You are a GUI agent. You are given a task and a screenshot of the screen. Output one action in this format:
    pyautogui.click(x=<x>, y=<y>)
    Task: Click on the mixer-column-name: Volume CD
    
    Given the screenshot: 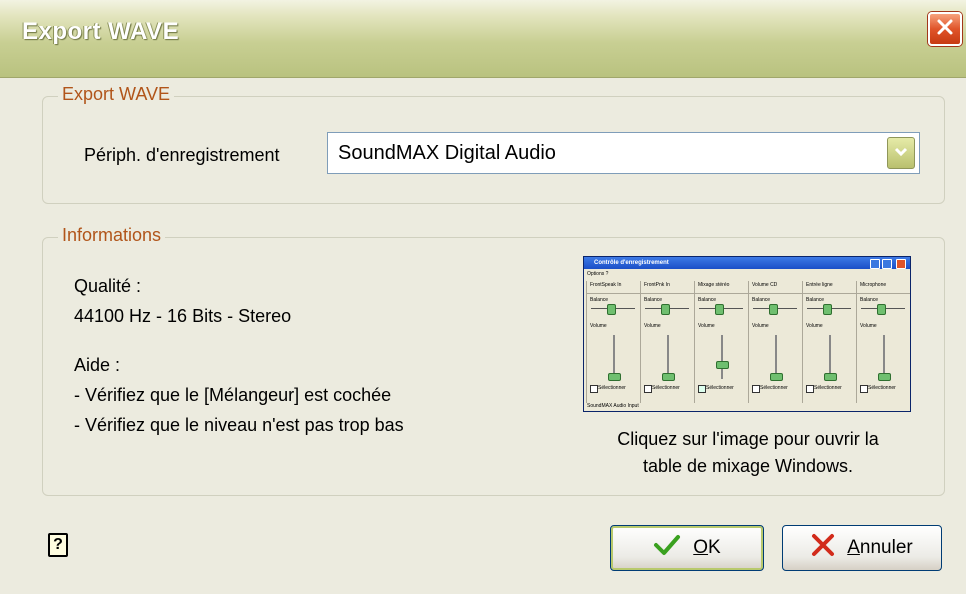 What is the action you would take?
    pyautogui.click(x=765, y=285)
    